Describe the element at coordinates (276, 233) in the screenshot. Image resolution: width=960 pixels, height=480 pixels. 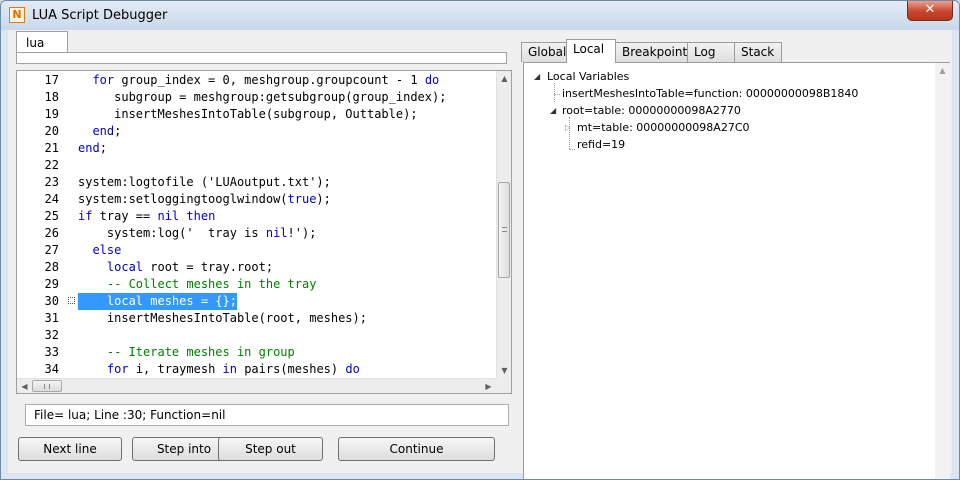
I see `code-keyword: nil` at that location.